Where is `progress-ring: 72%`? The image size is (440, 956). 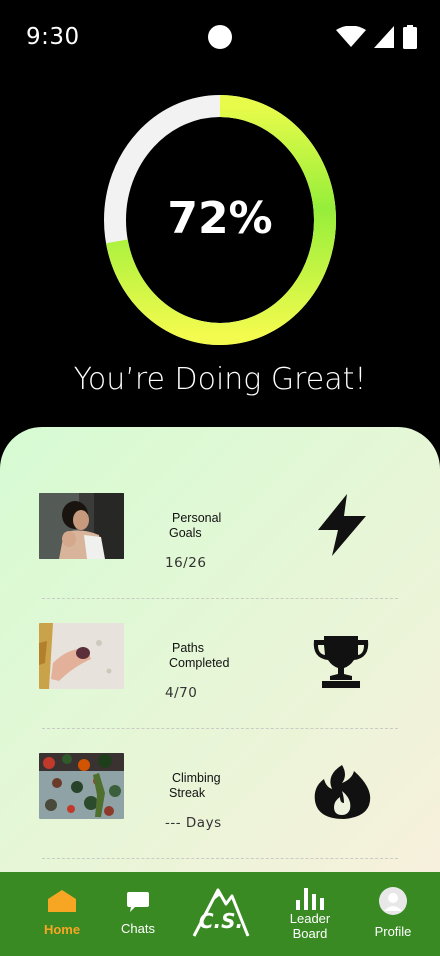
progress-ring: 72% is located at coordinates (220, 220).